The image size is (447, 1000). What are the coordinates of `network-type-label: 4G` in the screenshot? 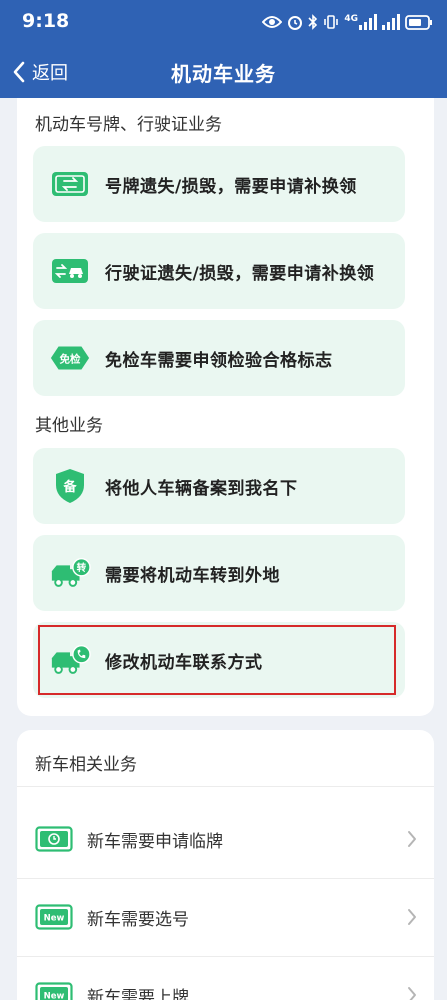 It's located at (351, 19).